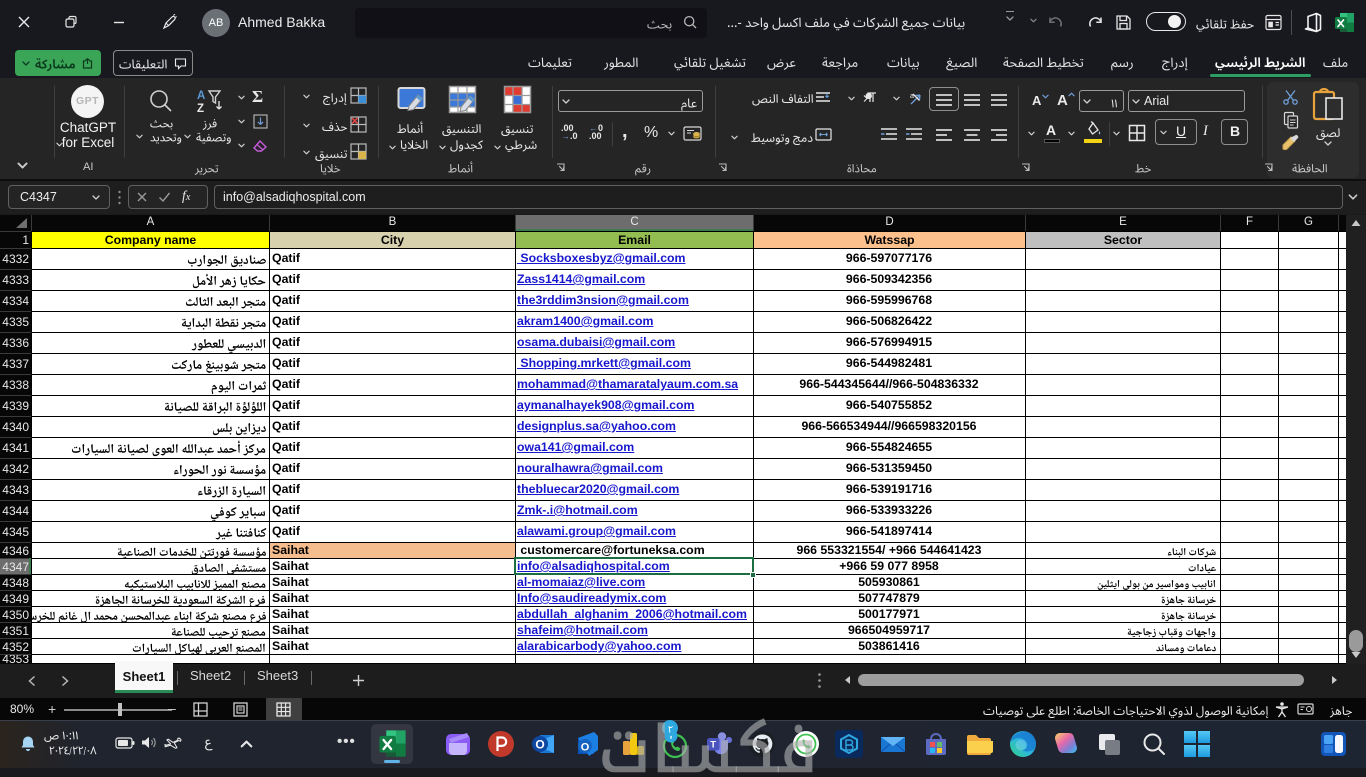  What do you see at coordinates (201, 96) in the screenshot?
I see `svg-text: A` at bounding box center [201, 96].